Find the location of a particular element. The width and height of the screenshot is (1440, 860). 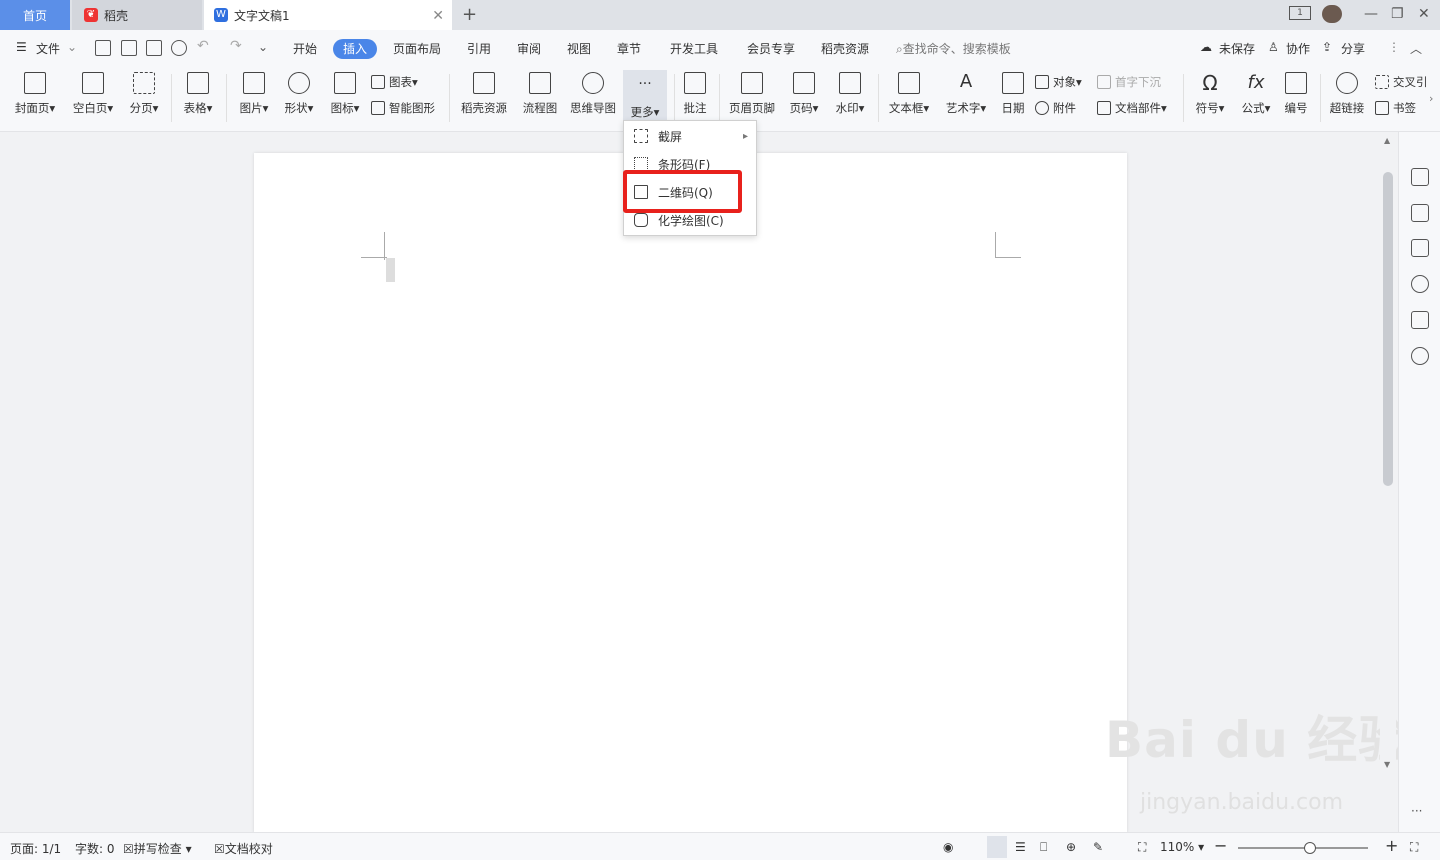

menu-review: 审阅 is located at coordinates (529, 48).